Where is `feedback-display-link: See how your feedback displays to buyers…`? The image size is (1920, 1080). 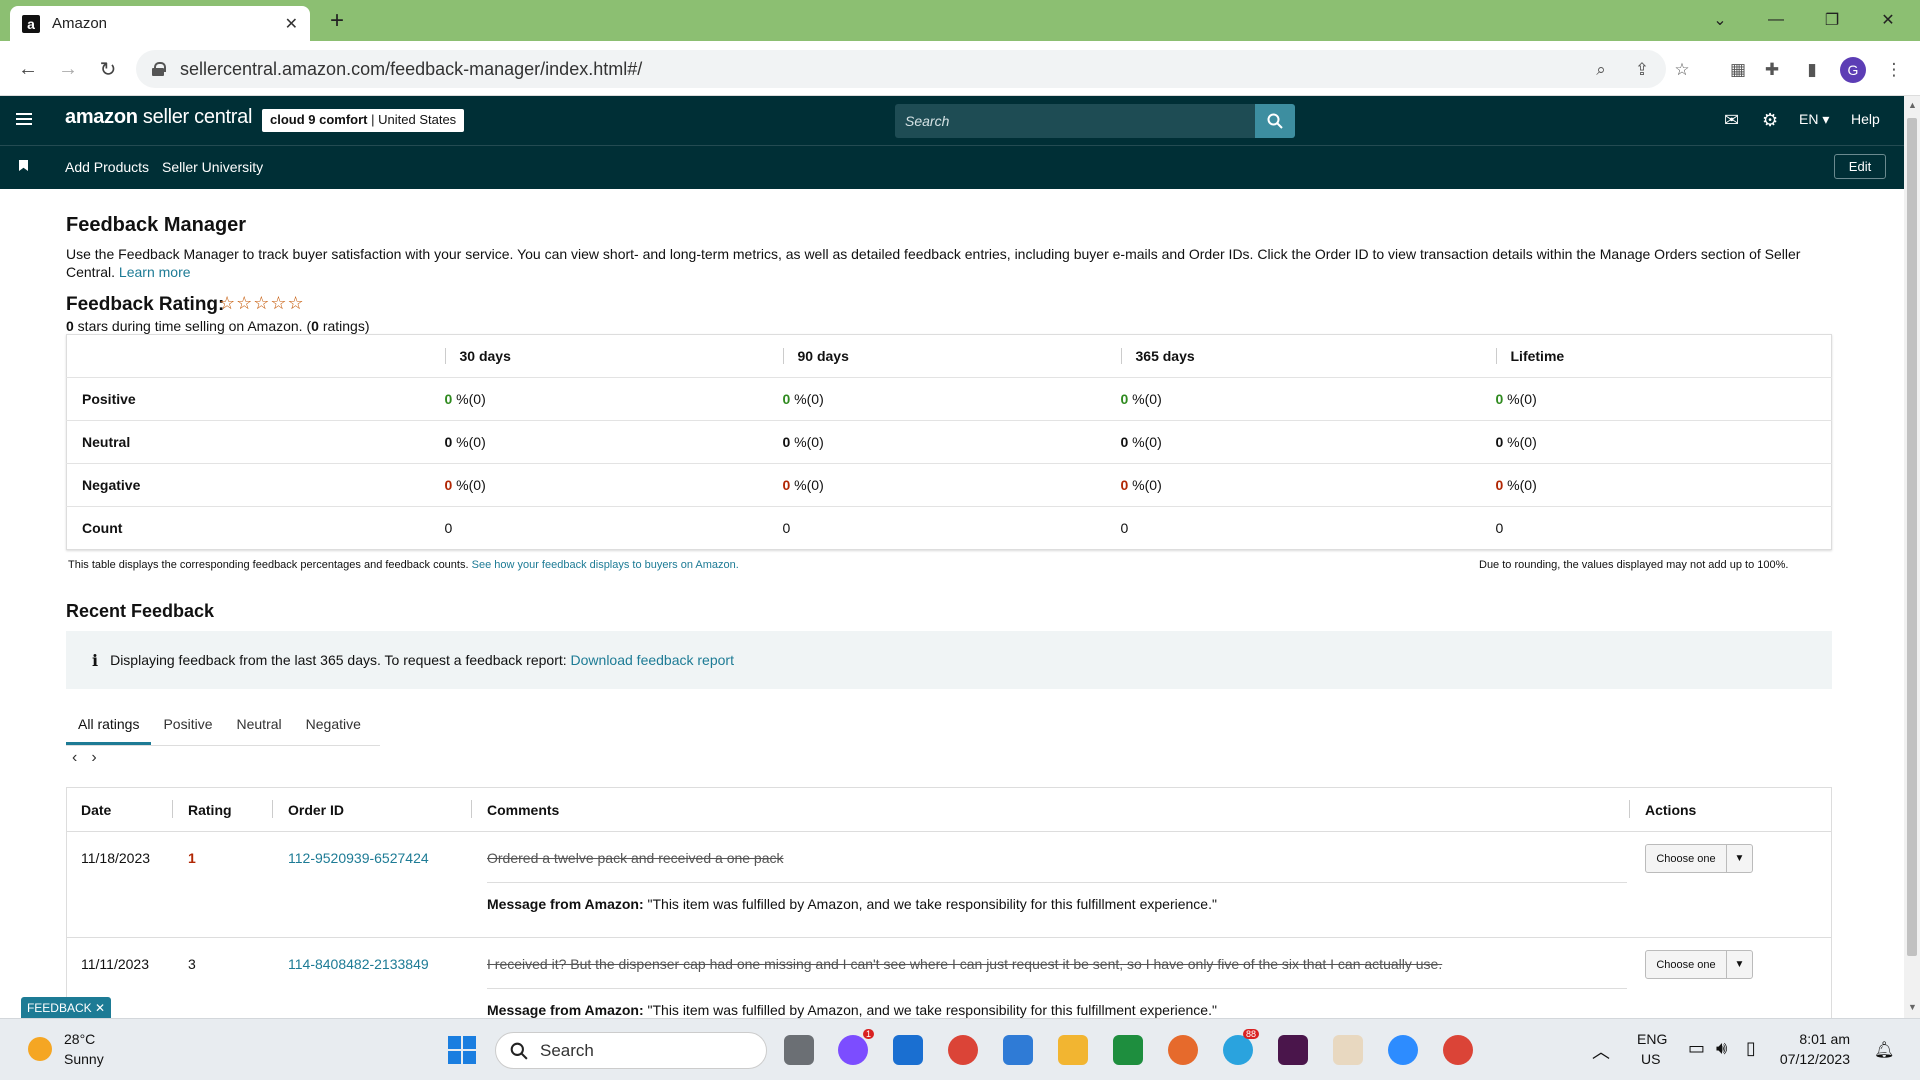
feedback-display-link: See how your feedback displays to buyers… is located at coordinates (605, 565).